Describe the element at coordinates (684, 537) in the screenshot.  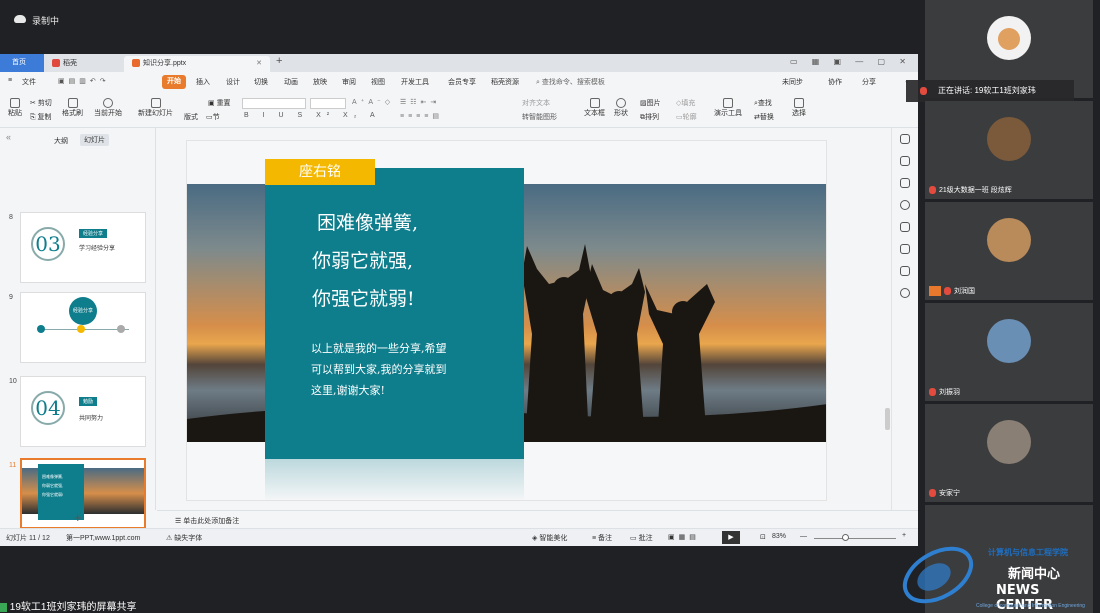
I see `view-mode-icons: ▣▦▤` at that location.